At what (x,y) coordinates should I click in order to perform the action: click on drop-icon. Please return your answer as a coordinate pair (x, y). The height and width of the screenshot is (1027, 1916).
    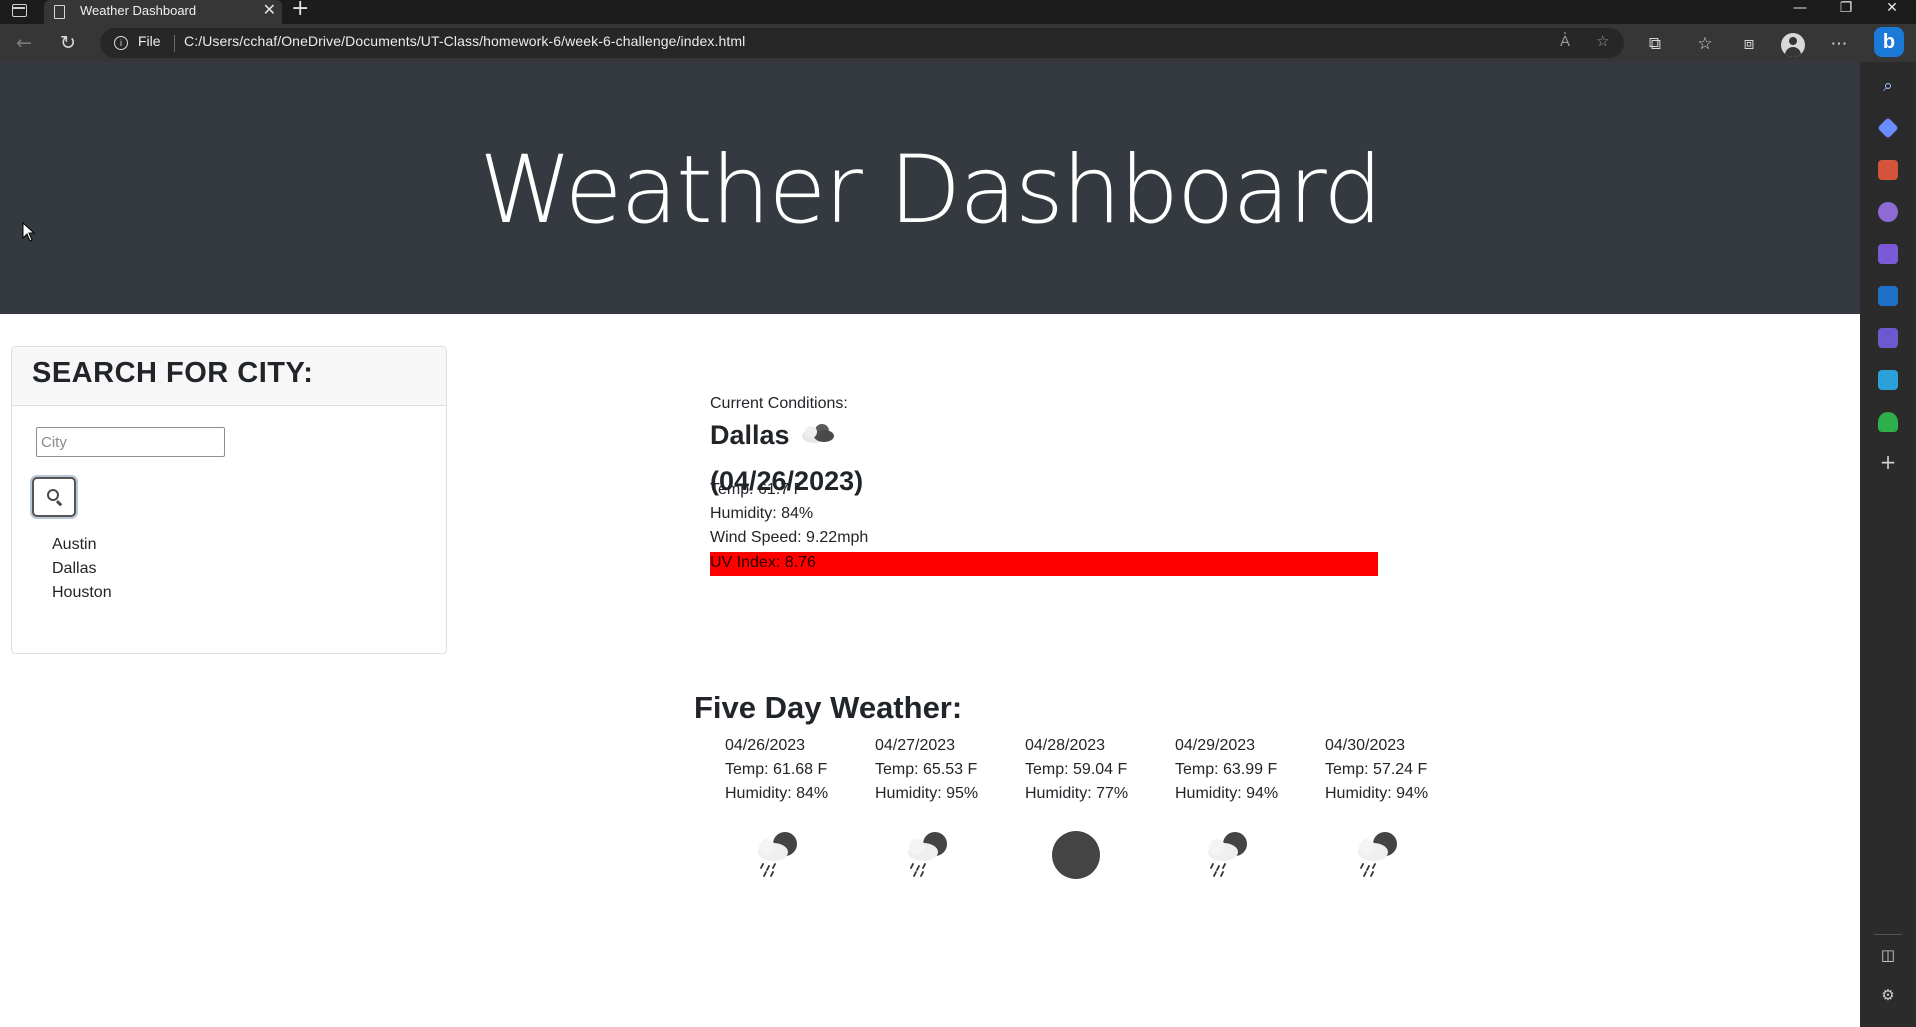
    Looking at the image, I should click on (1888, 380).